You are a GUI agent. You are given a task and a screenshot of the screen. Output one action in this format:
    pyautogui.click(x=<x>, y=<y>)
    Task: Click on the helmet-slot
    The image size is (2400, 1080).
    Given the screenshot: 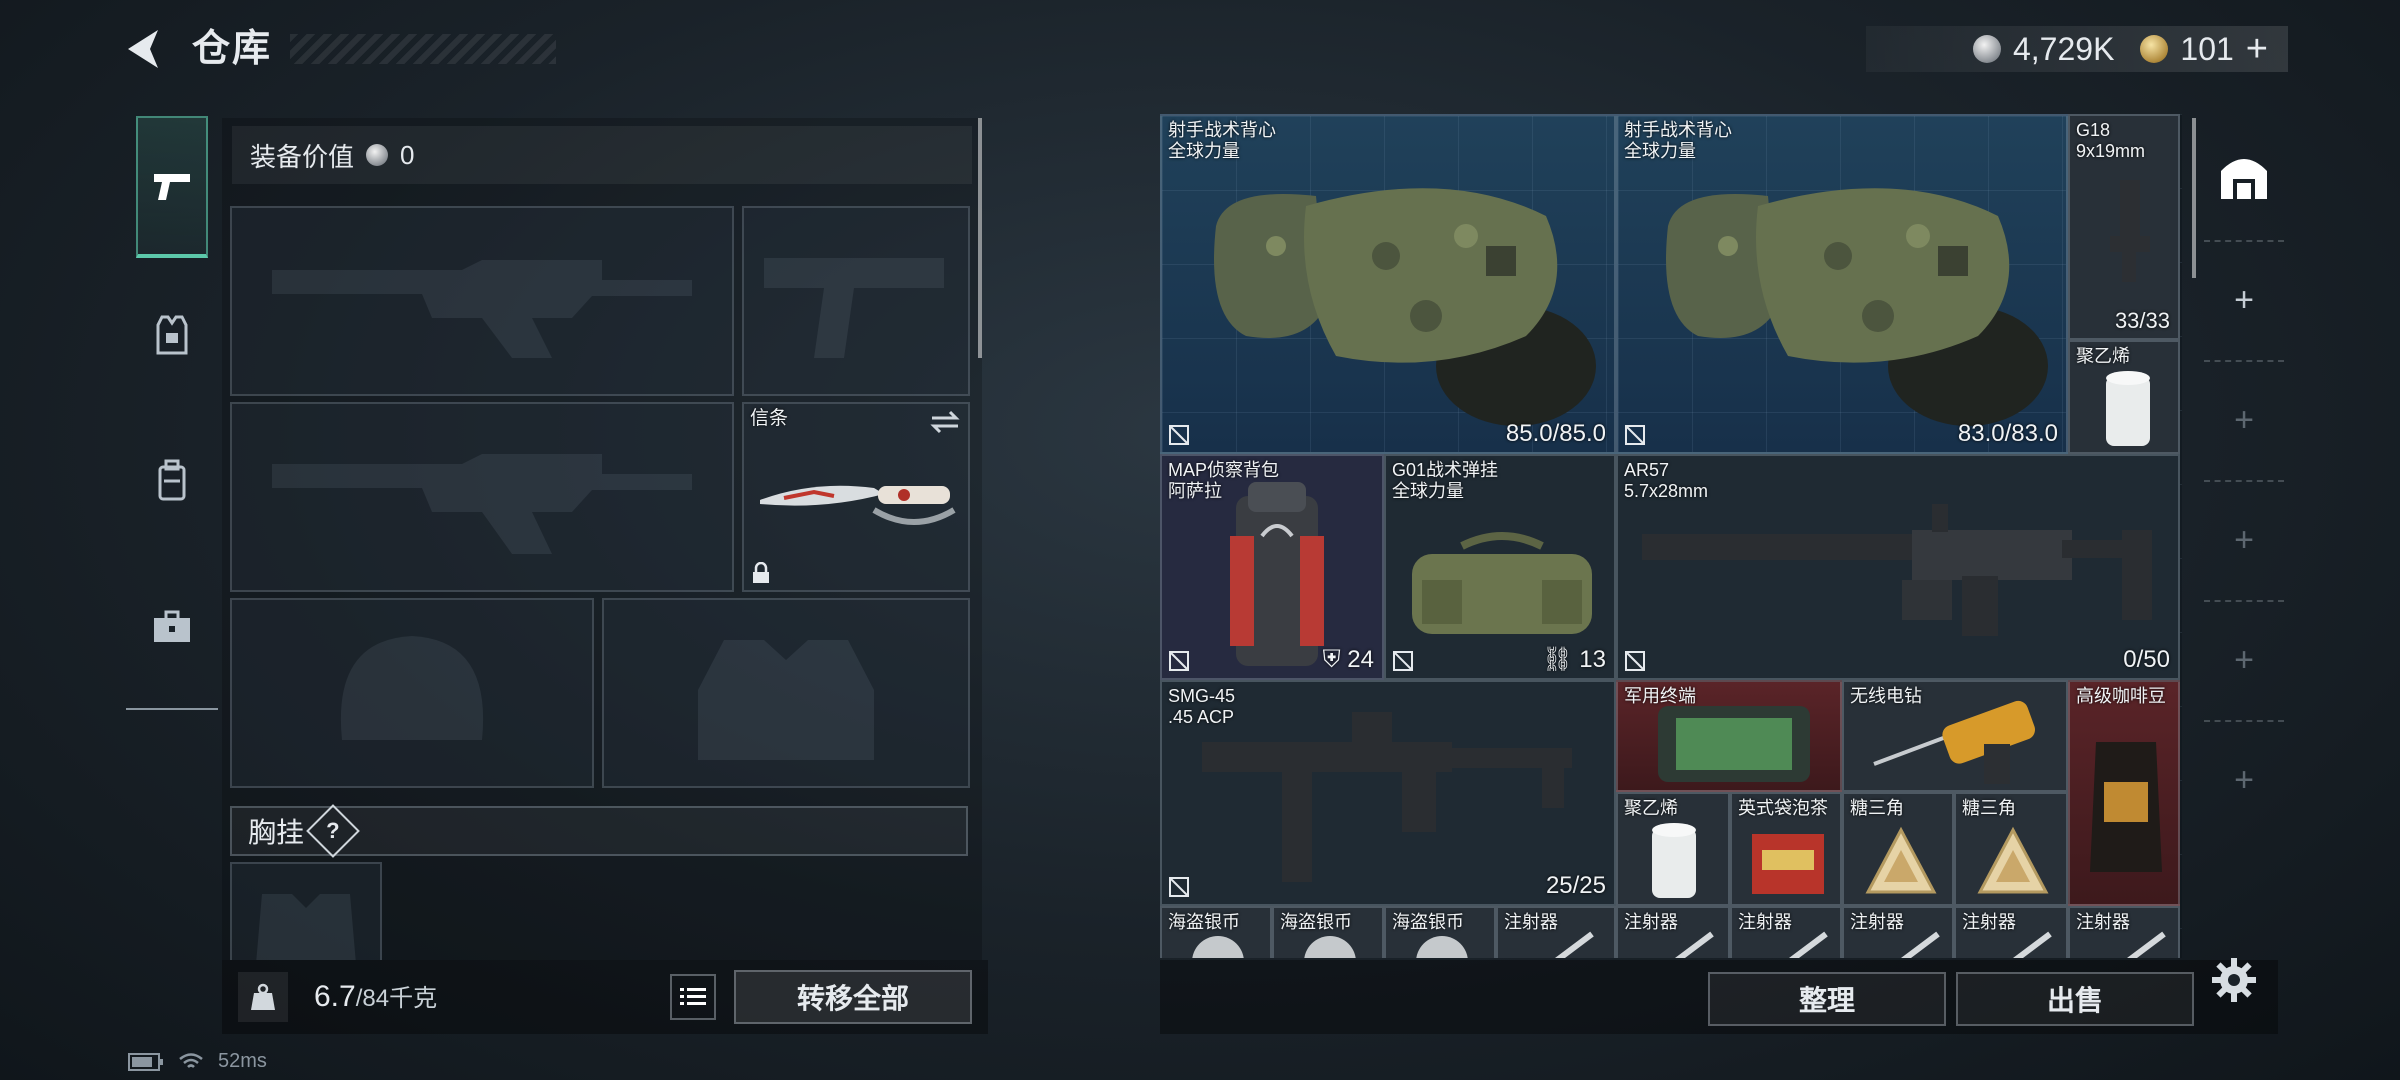 What is the action you would take?
    pyautogui.click(x=412, y=693)
    